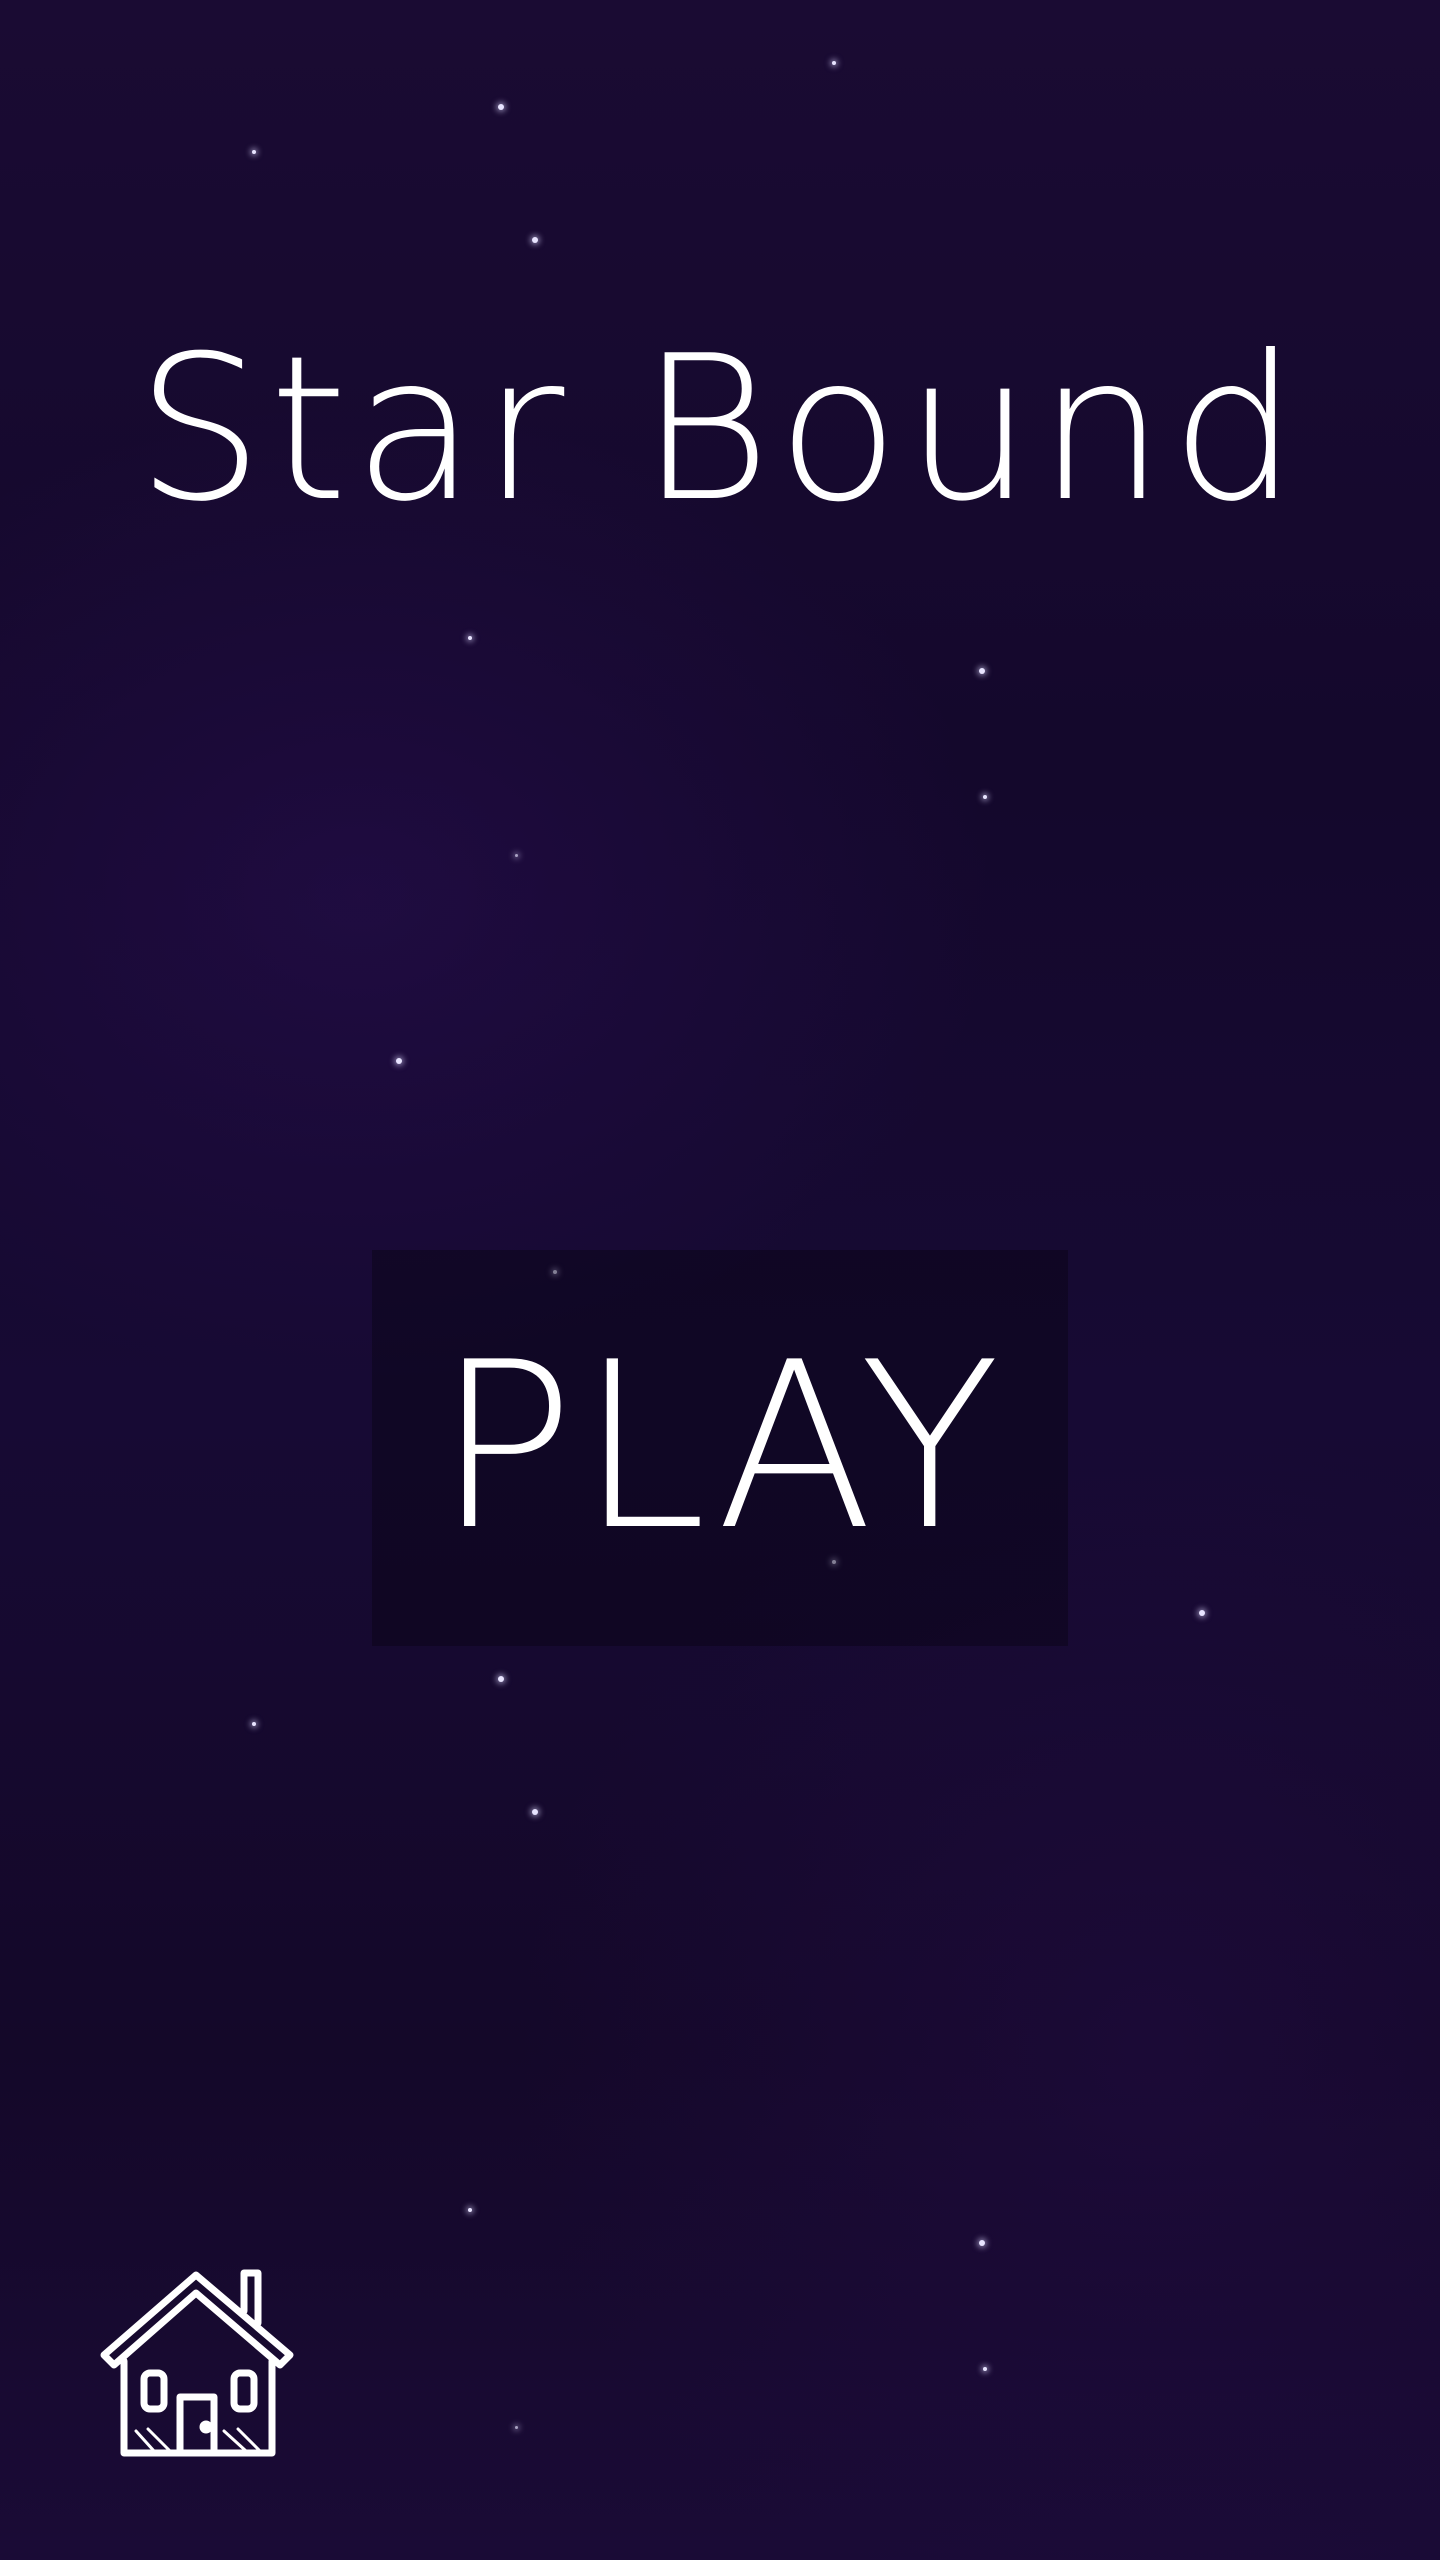  Describe the element at coordinates (197, 2363) in the screenshot. I see `home-icon` at that location.